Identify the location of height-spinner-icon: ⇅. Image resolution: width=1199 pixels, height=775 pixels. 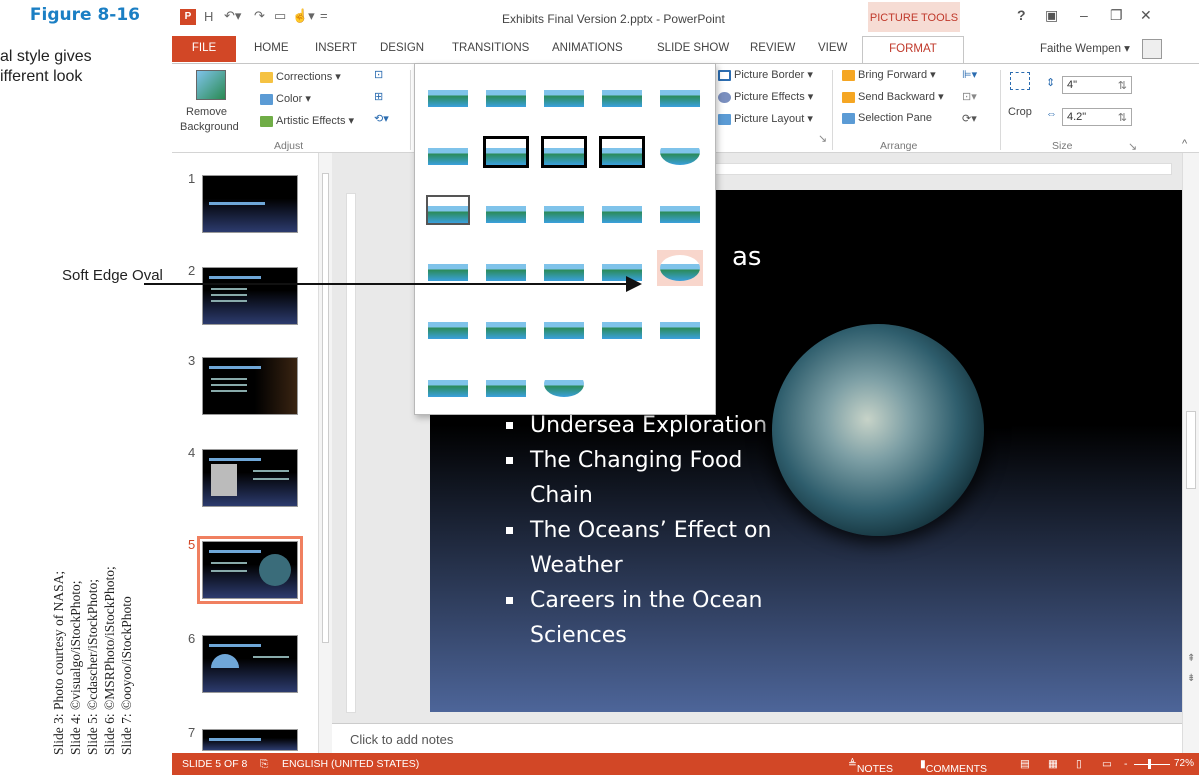
(1122, 85).